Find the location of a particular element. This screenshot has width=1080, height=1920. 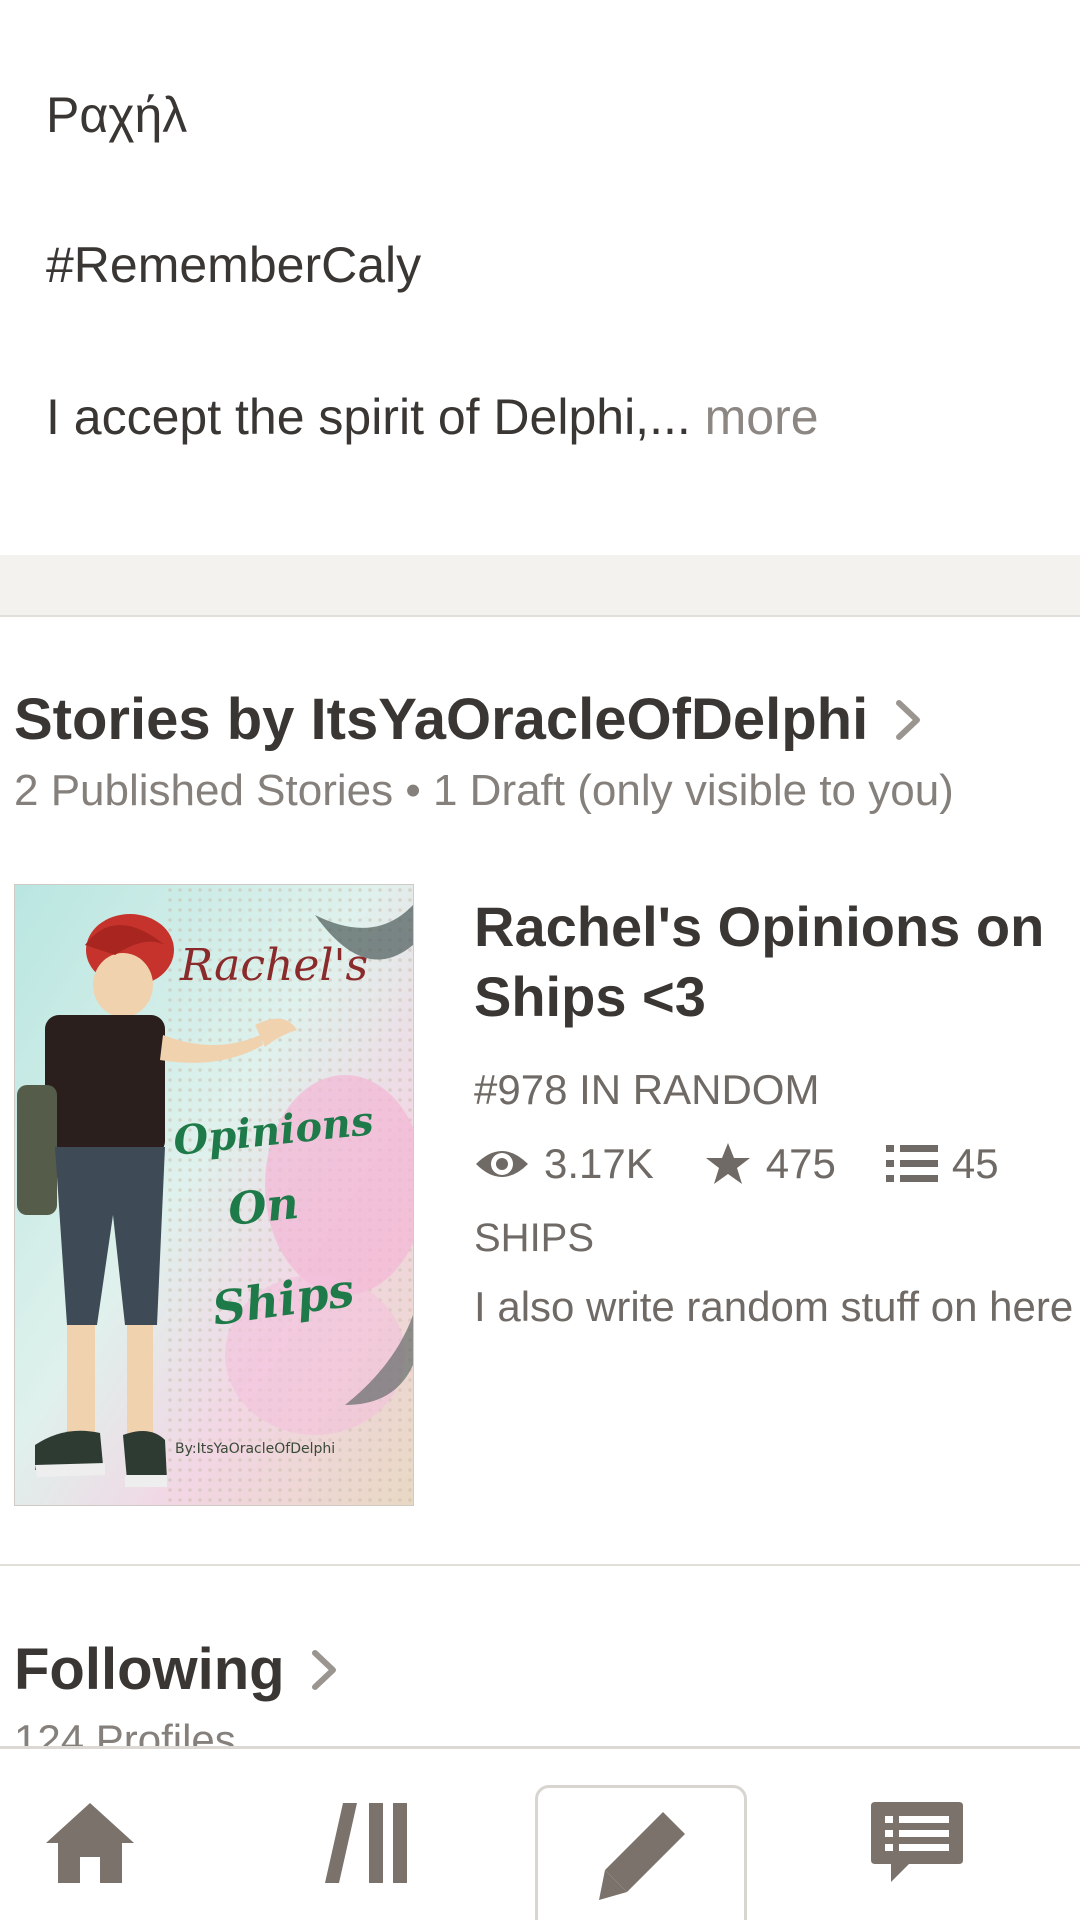

eye-icon is located at coordinates (502, 1164).